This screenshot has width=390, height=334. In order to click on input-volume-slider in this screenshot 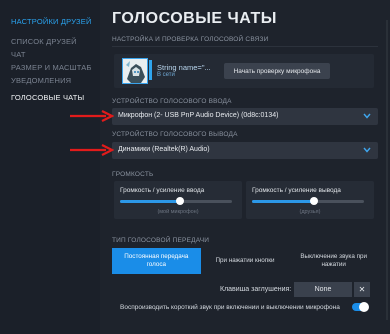, I will do `click(176, 201)`.